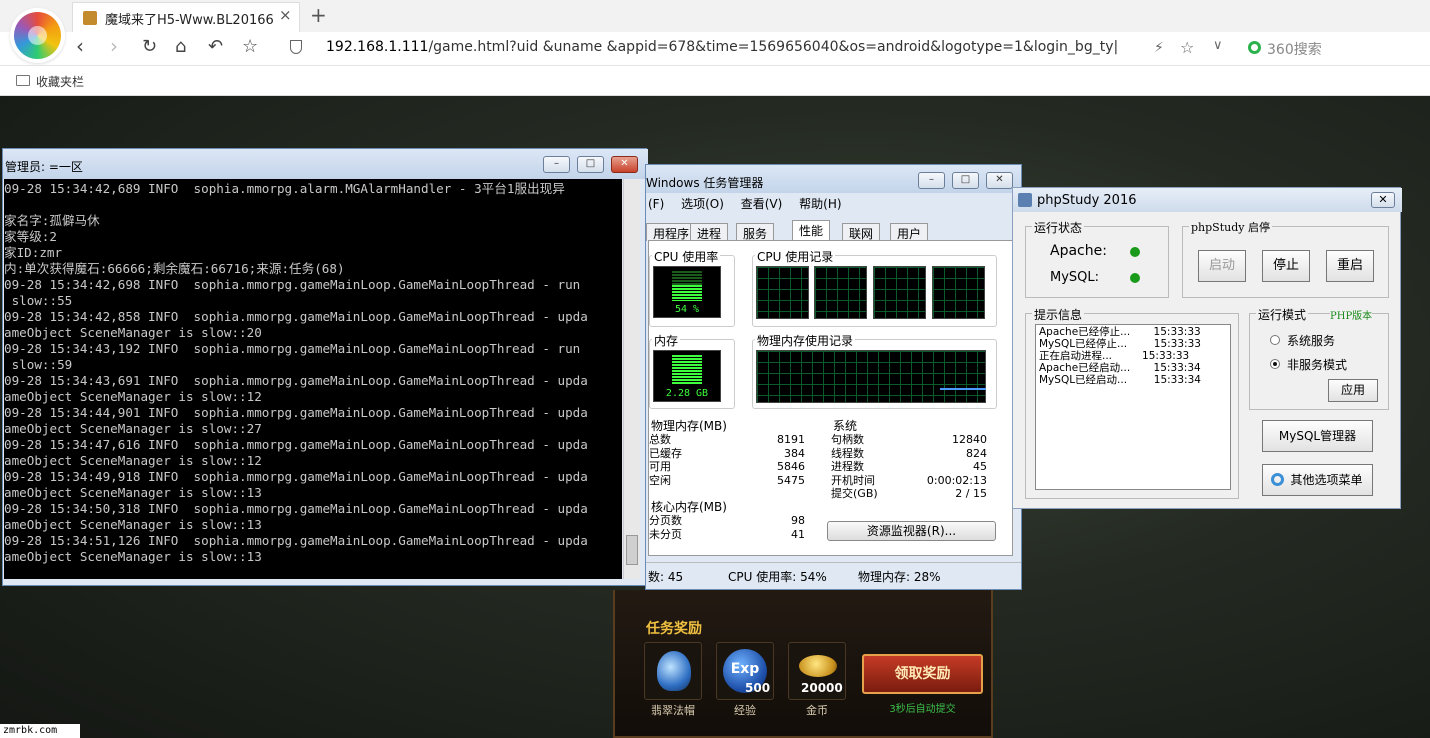 The image size is (1430, 738). What do you see at coordinates (1025, 200) in the screenshot?
I see `app-icon` at bounding box center [1025, 200].